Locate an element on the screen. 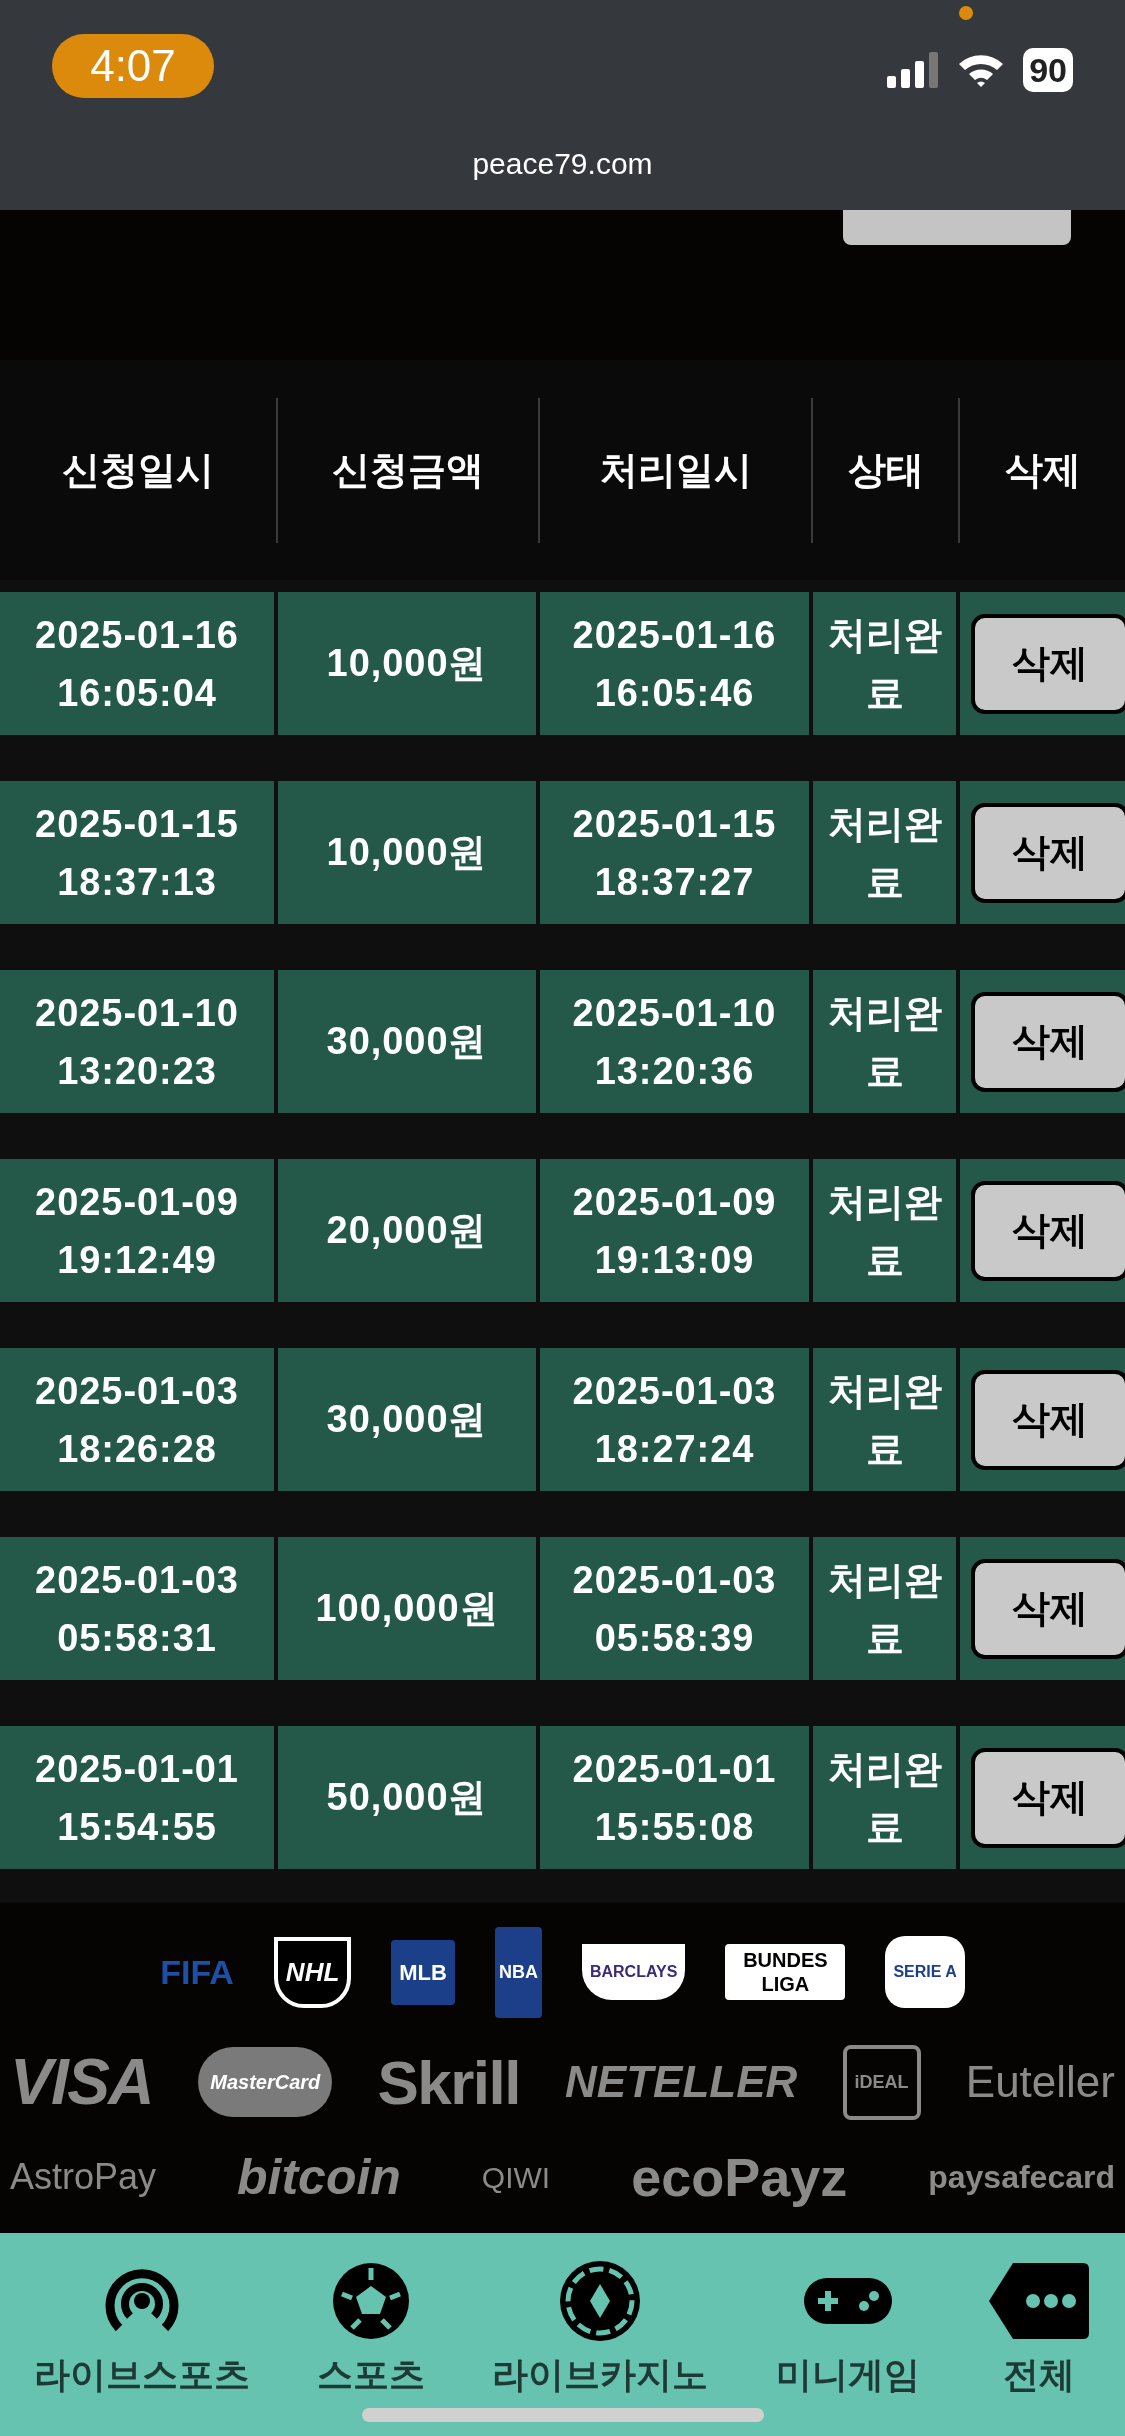  nav-tab: 라이브카지노 is located at coordinates (600, 2325).